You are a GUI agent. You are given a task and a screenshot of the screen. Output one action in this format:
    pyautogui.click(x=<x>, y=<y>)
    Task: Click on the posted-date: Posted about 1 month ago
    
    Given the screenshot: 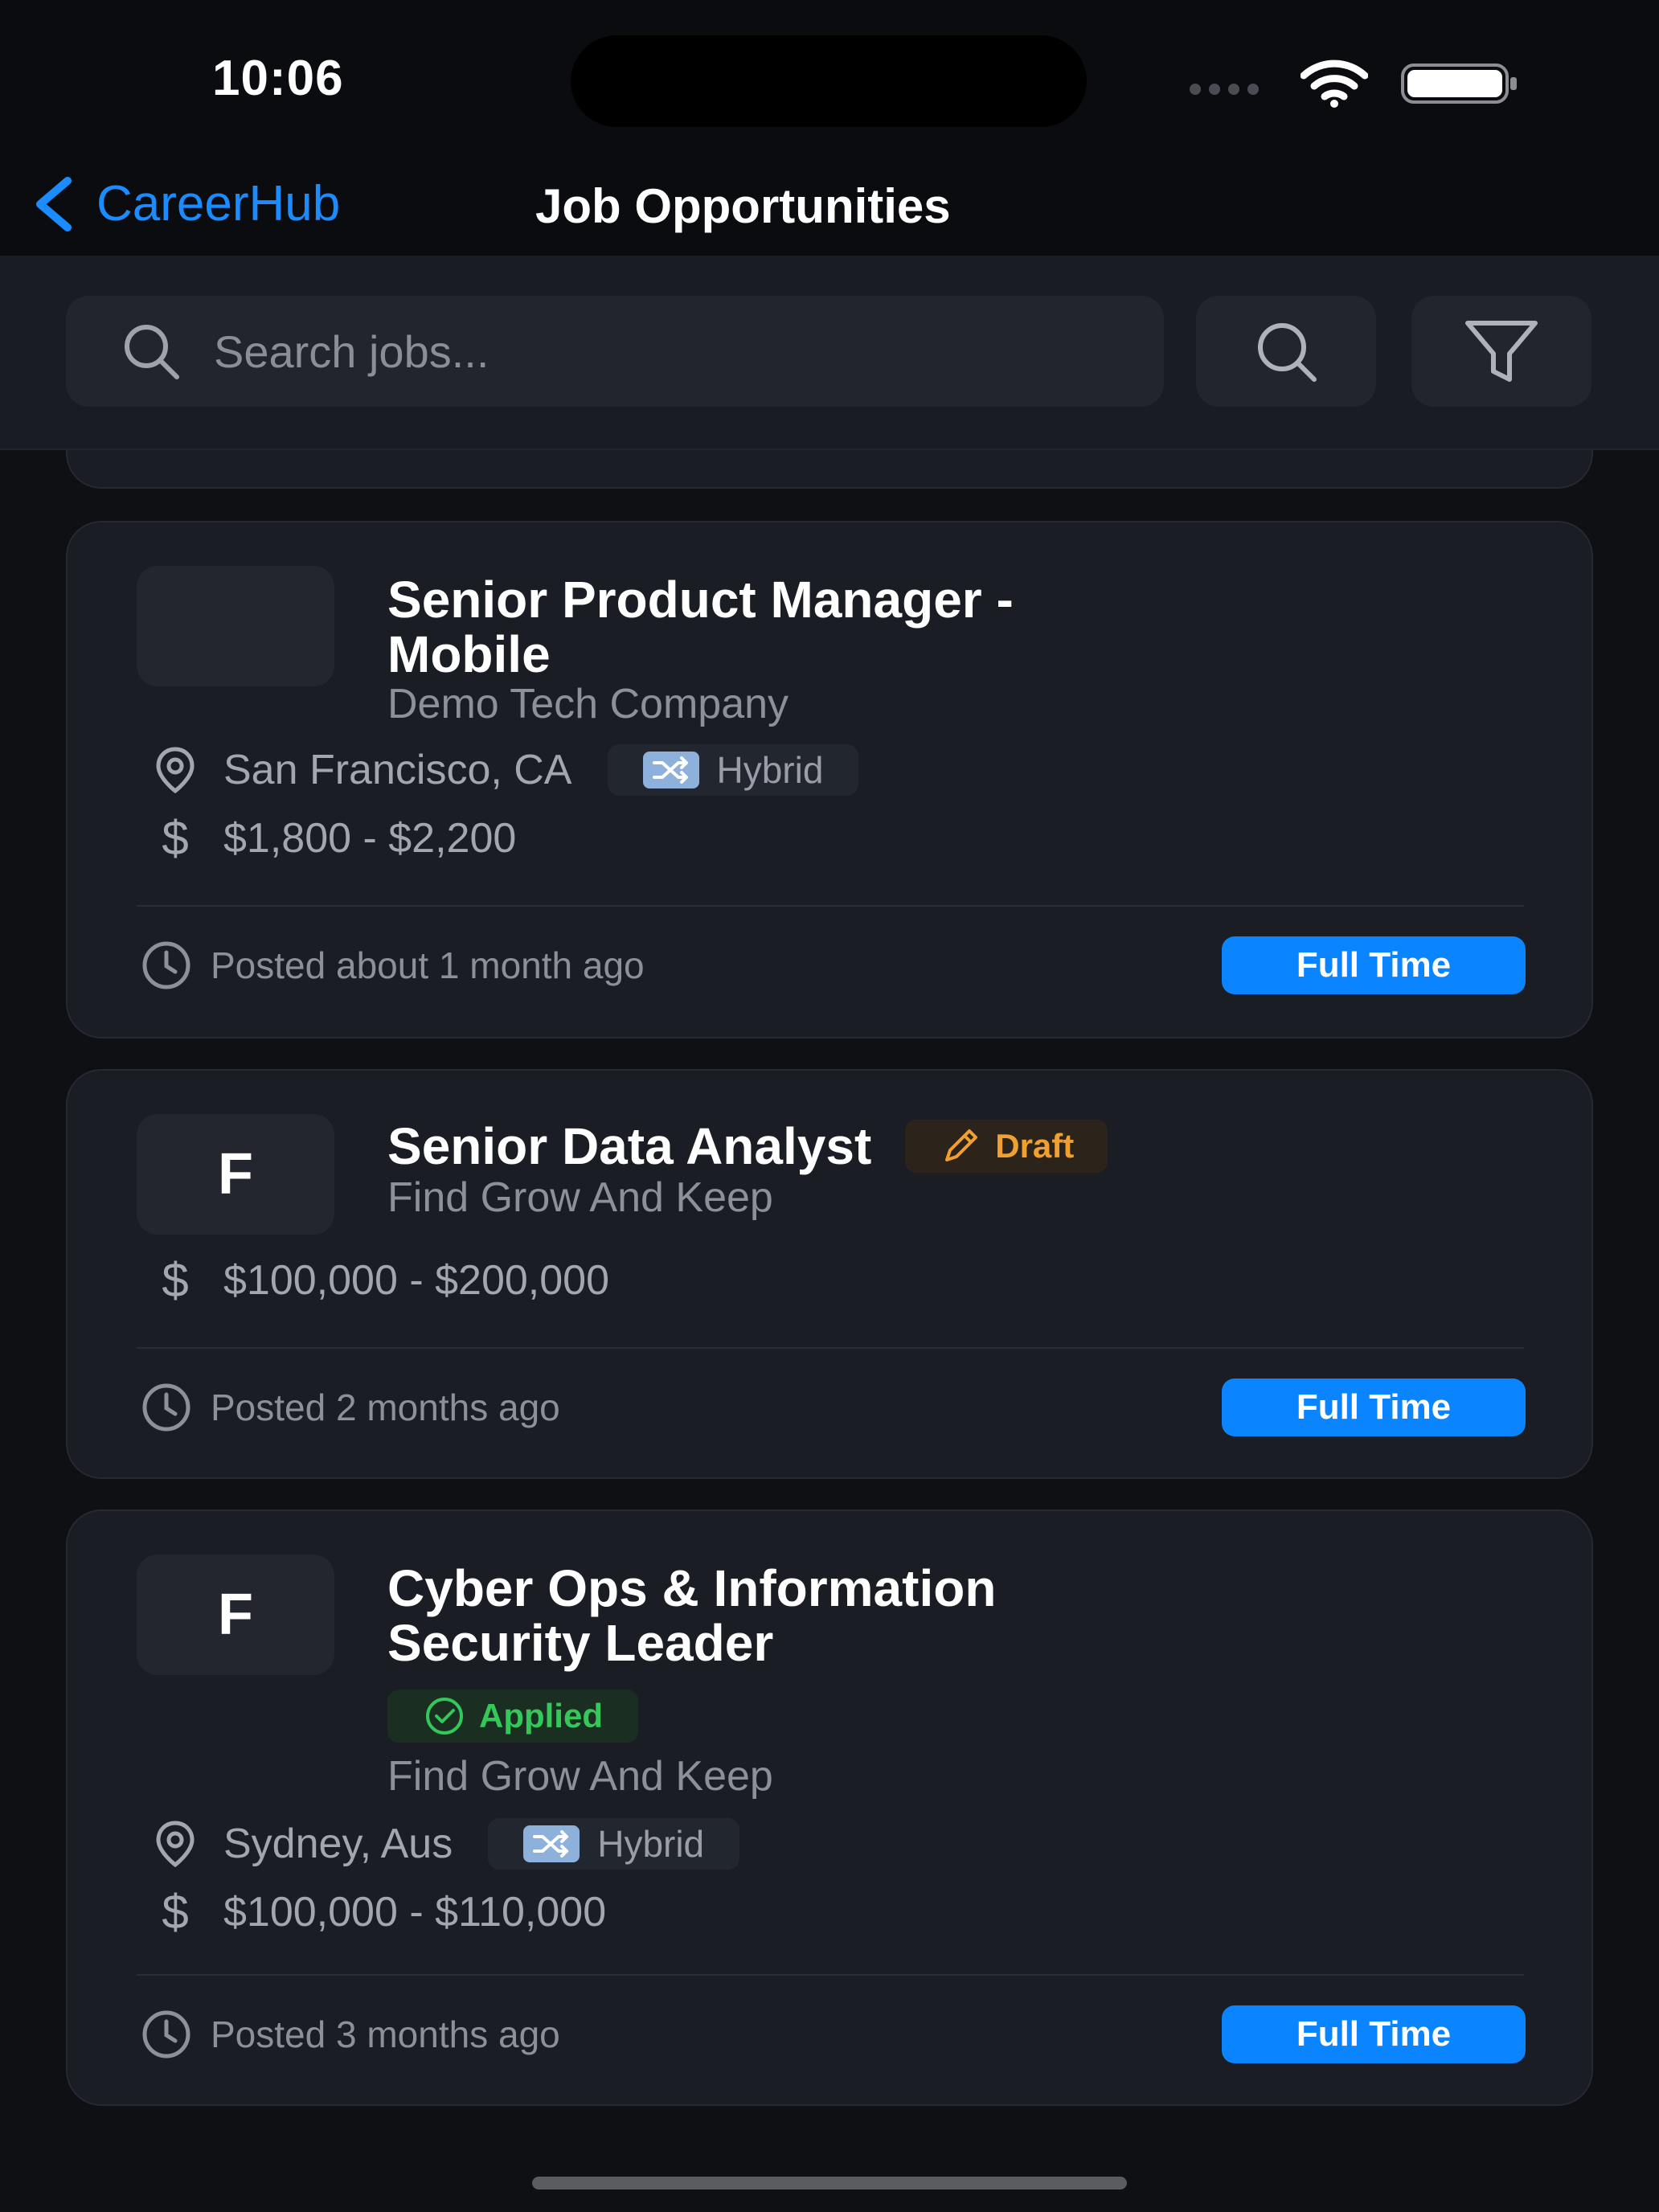 What is the action you would take?
    pyautogui.click(x=428, y=965)
    